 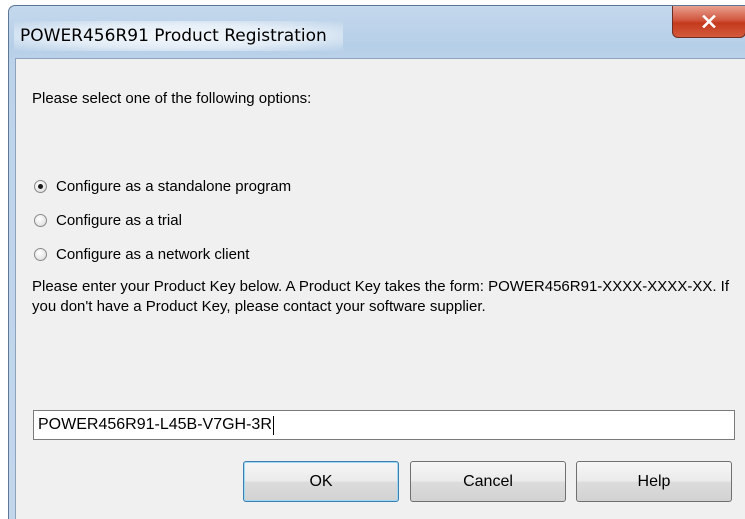 What do you see at coordinates (321, 481) in the screenshot?
I see `ok-button: OK` at bounding box center [321, 481].